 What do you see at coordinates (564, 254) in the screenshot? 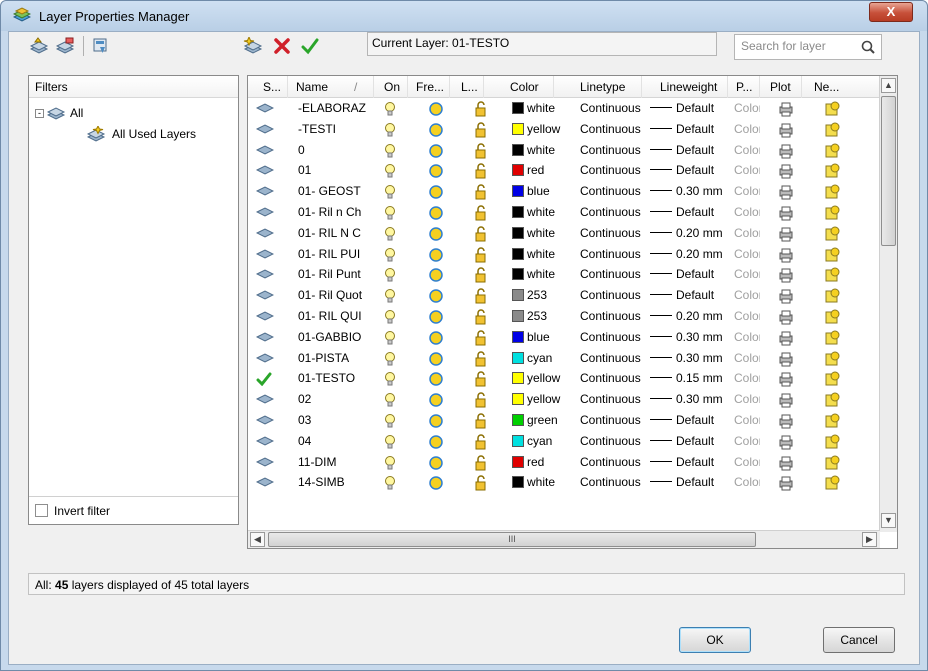
I see `table-row: 01- RIL PUI white Continuous 0.20 mm Color` at bounding box center [564, 254].